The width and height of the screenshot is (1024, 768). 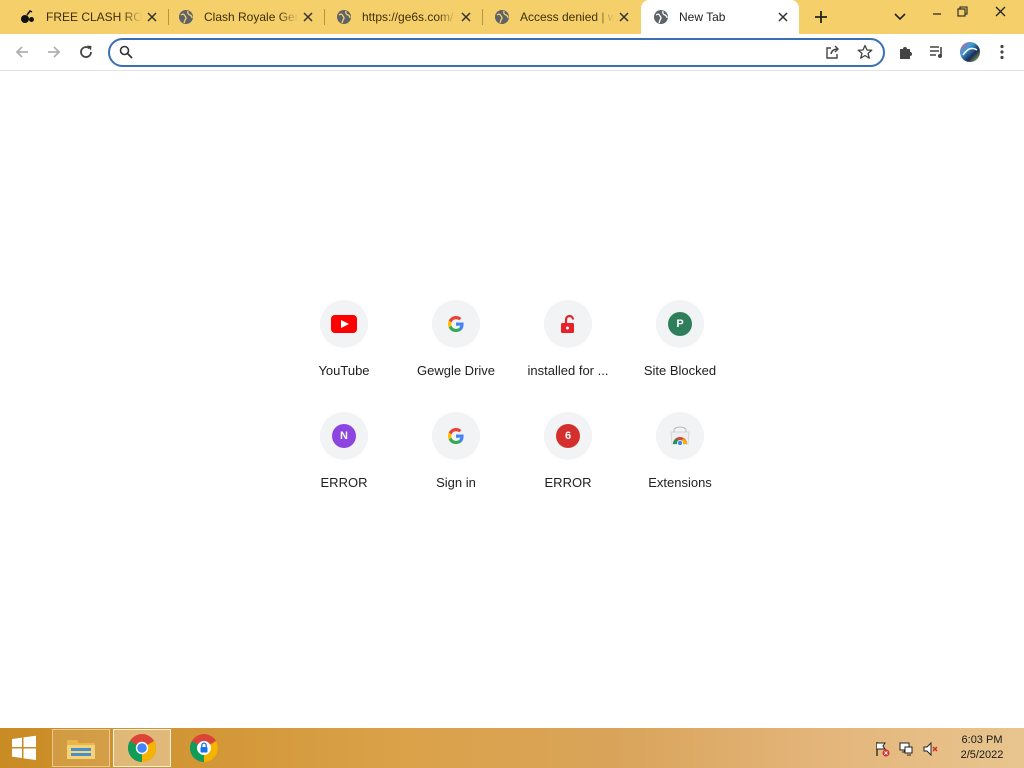 What do you see at coordinates (680, 356) in the screenshot?
I see `shortcut-site-blocked: P Site Blocked` at bounding box center [680, 356].